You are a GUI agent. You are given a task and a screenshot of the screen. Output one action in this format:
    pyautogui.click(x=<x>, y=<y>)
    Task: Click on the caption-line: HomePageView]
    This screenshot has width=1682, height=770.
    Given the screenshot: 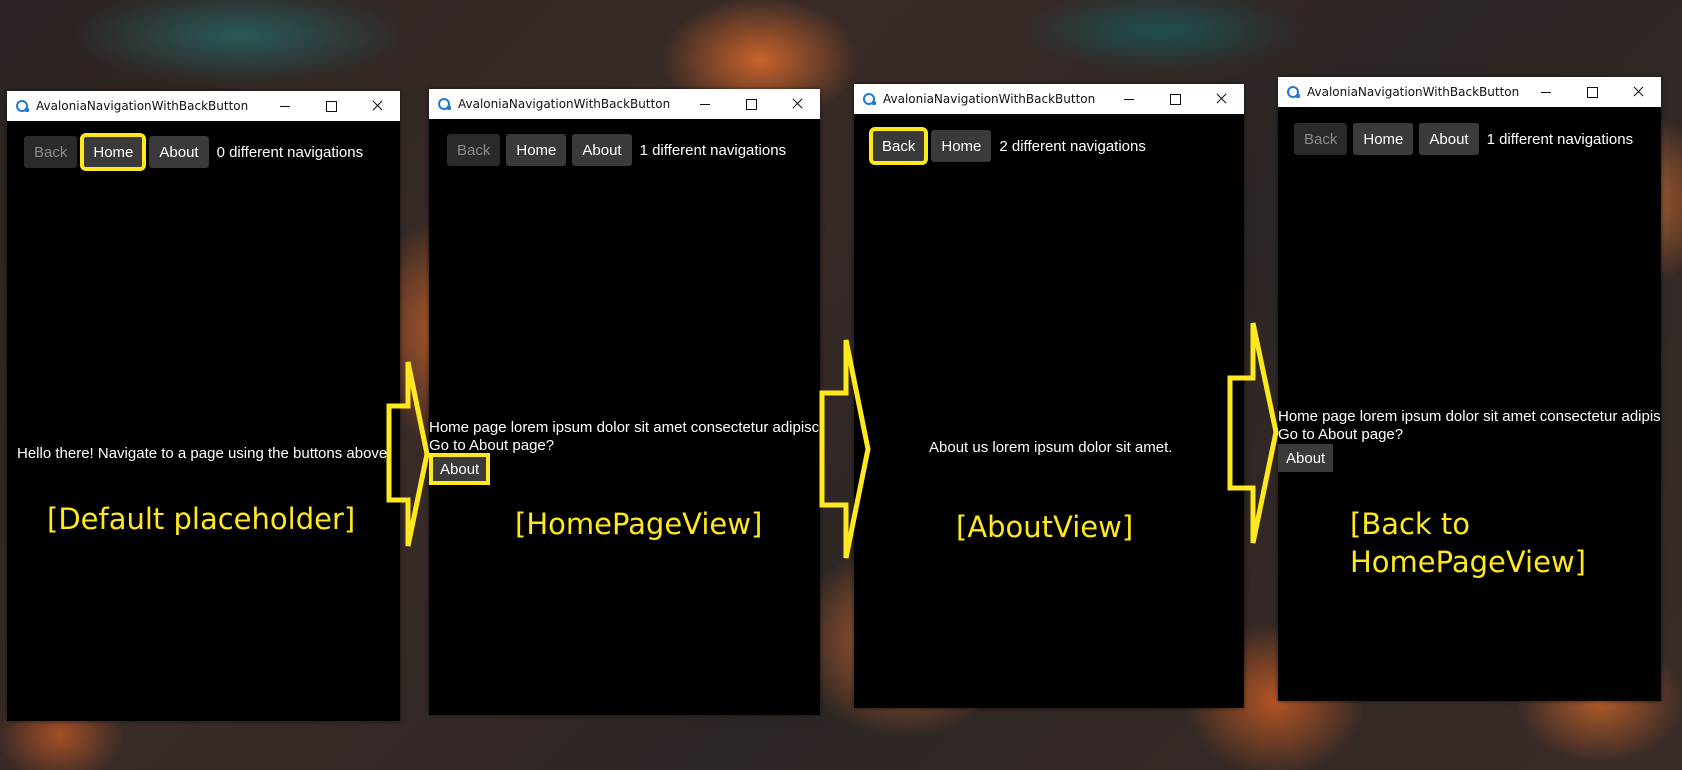 What is the action you would take?
    pyautogui.click(x=1468, y=562)
    